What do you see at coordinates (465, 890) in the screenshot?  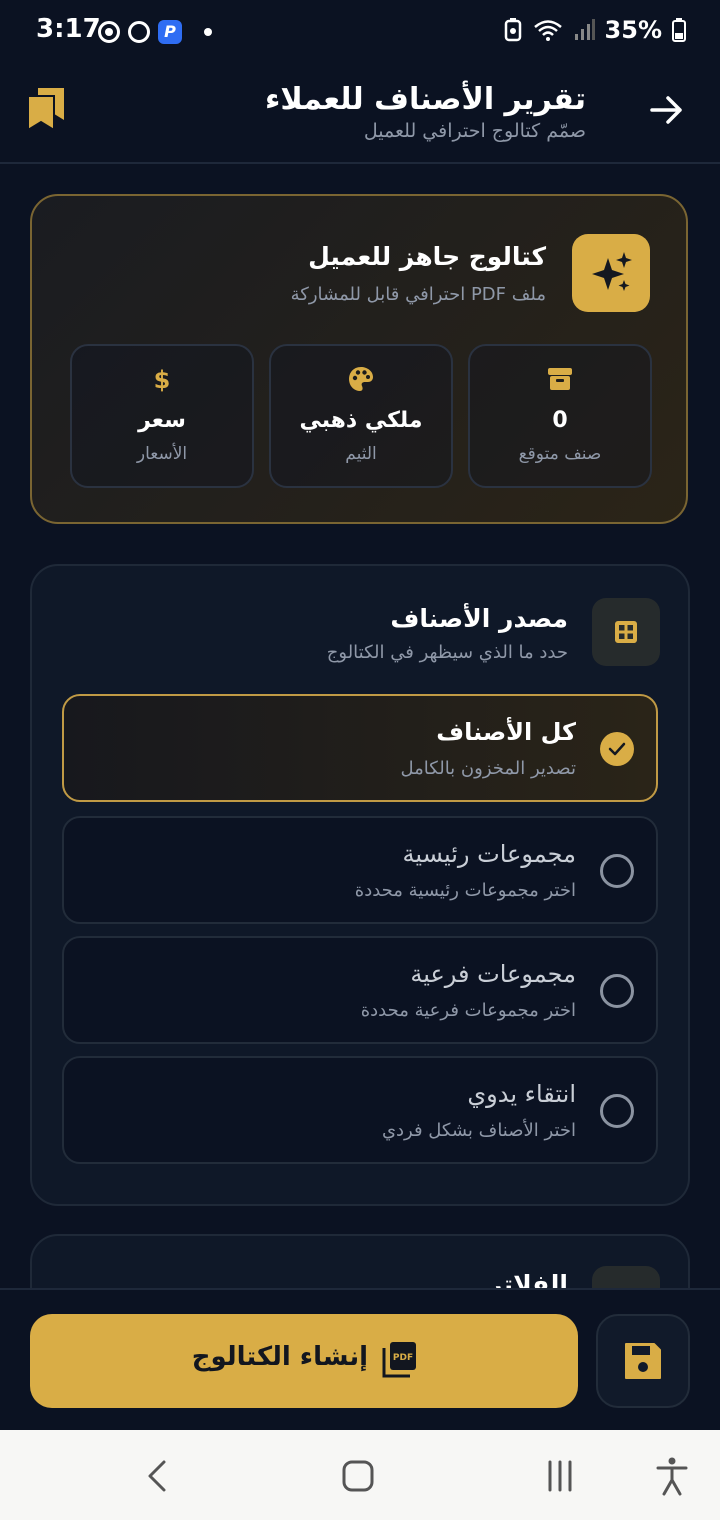 I see `option-subtitle: اختر مجموعات رئيسية محددة` at bounding box center [465, 890].